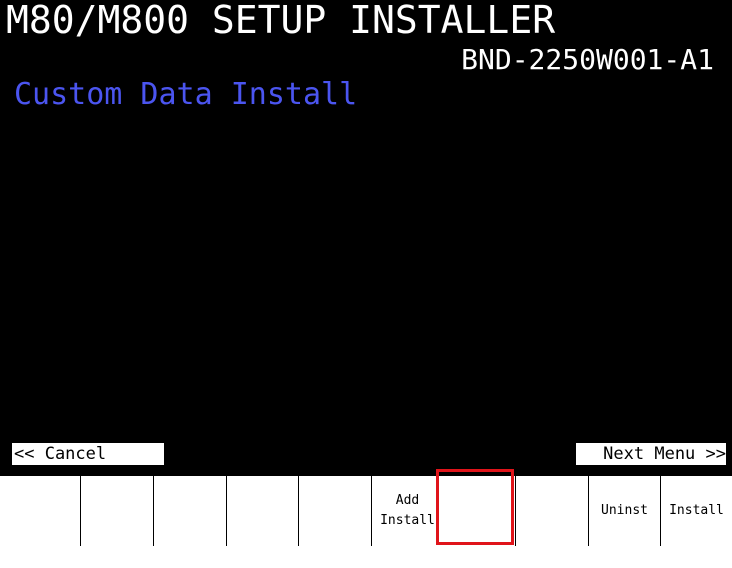  I want to click on softkey-uninst-line1: Uninst, so click(624, 510).